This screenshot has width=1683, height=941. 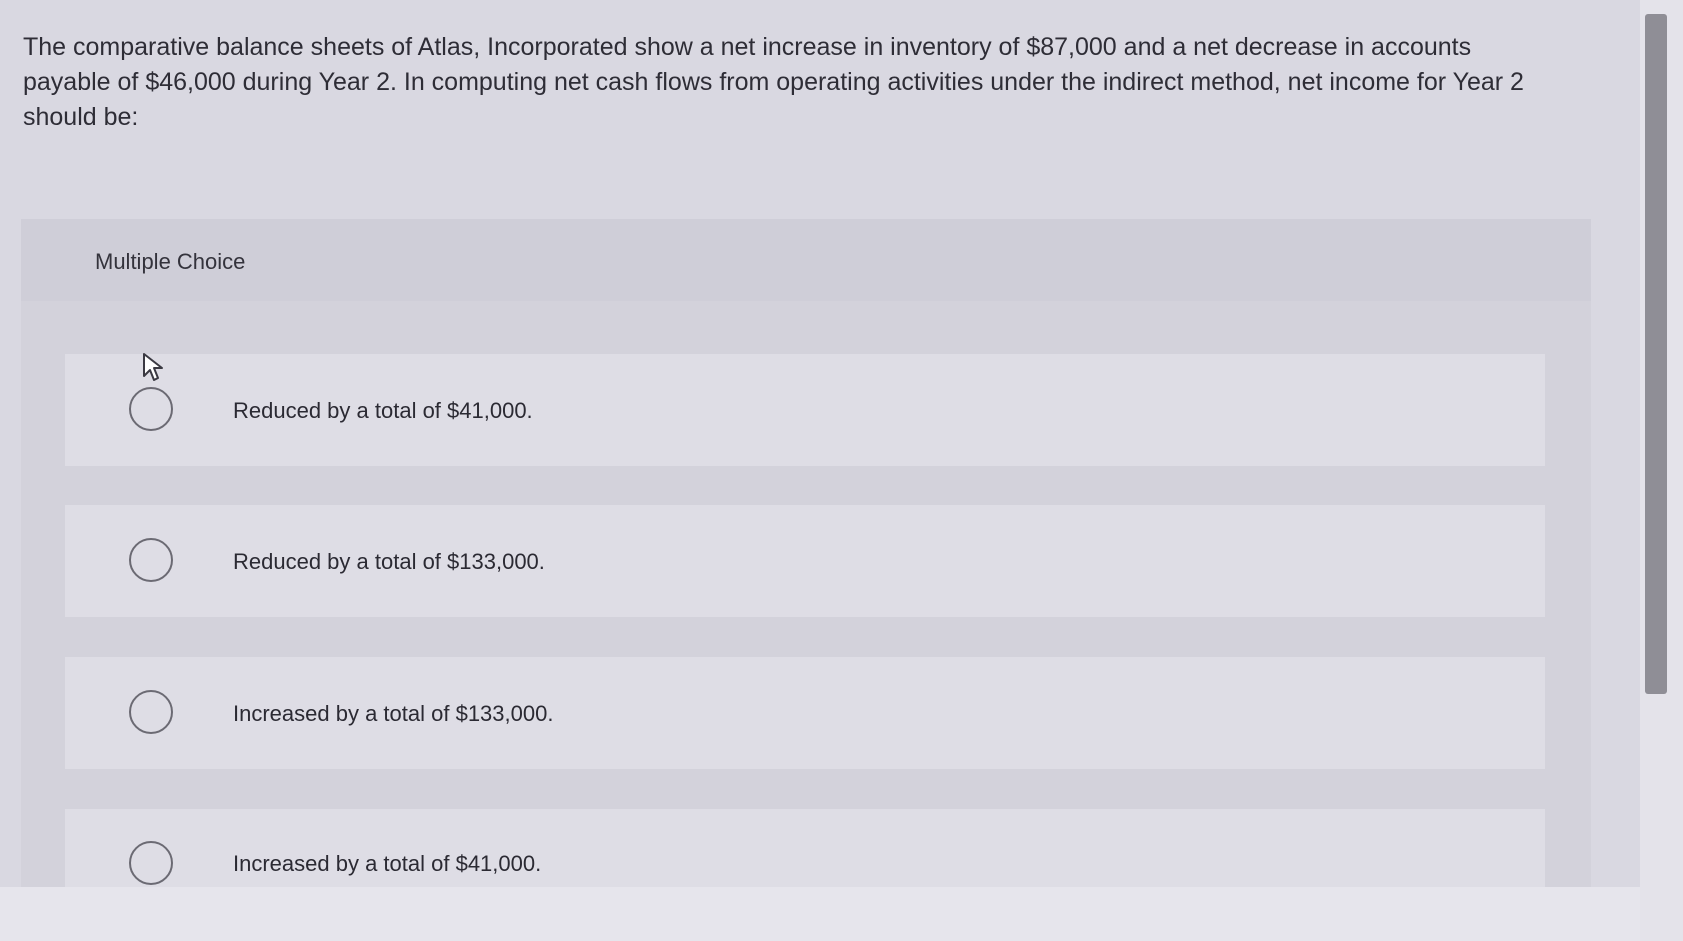 I want to click on choice-label: Increased by a total of $133,000., so click(x=393, y=713).